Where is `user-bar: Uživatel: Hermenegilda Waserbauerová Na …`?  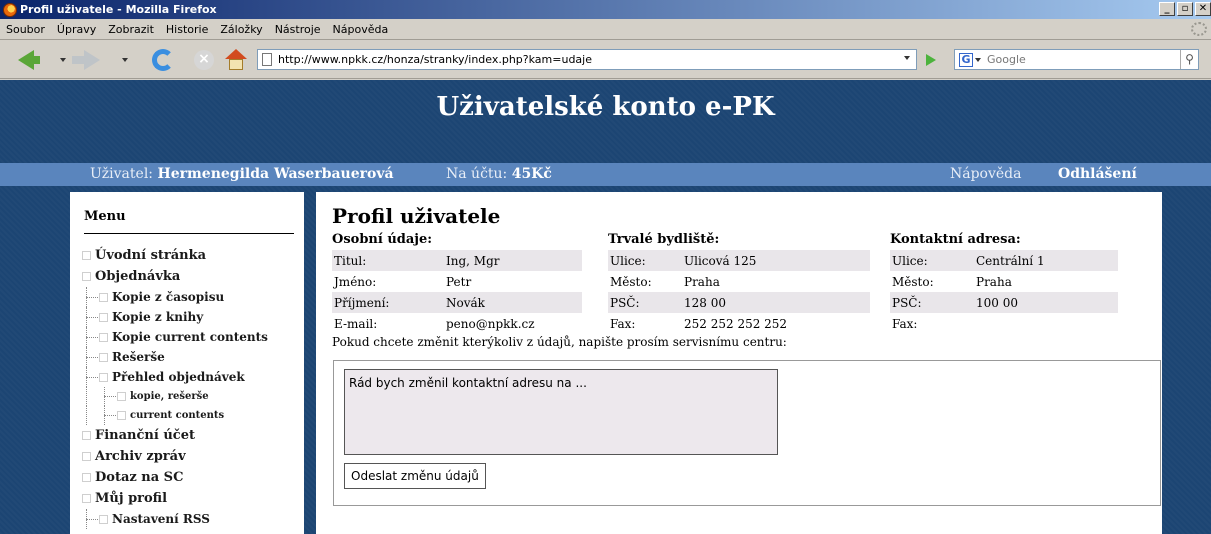
user-bar: Uživatel: Hermenegilda Waserbauerová Na … is located at coordinates (605, 174).